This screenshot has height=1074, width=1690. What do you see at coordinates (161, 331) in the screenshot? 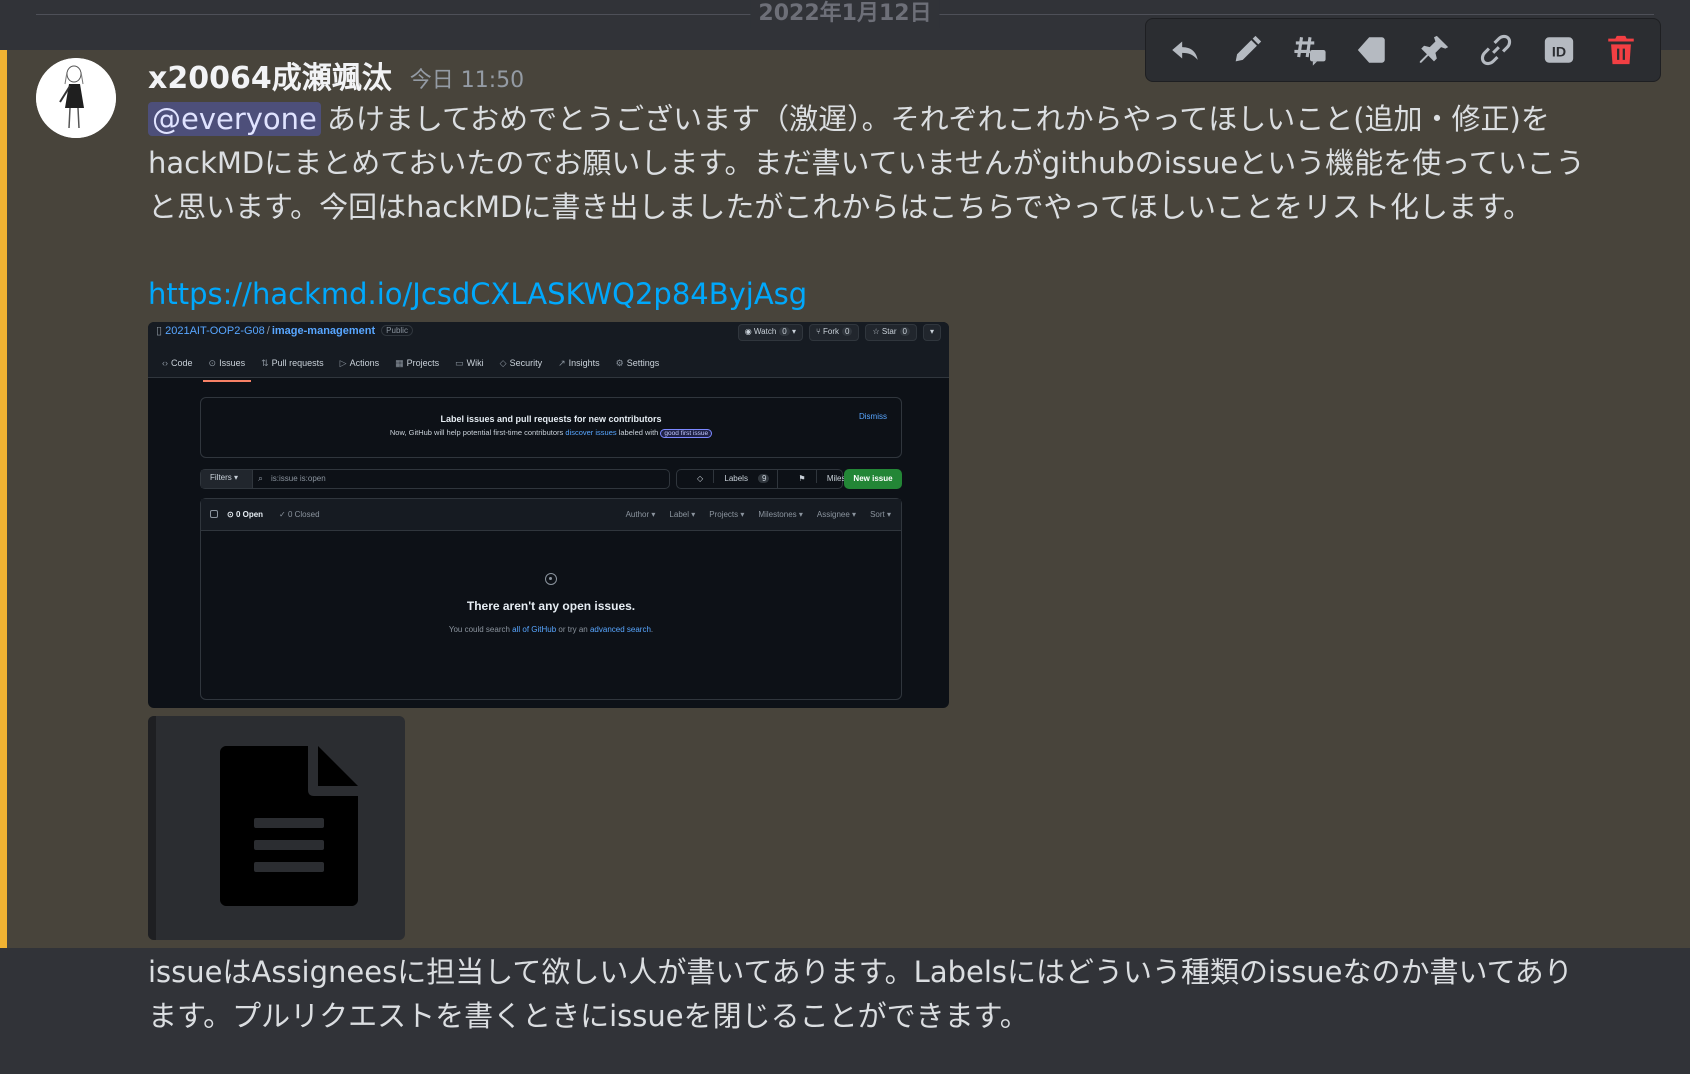
I see `repo-icon: ▯` at bounding box center [161, 331].